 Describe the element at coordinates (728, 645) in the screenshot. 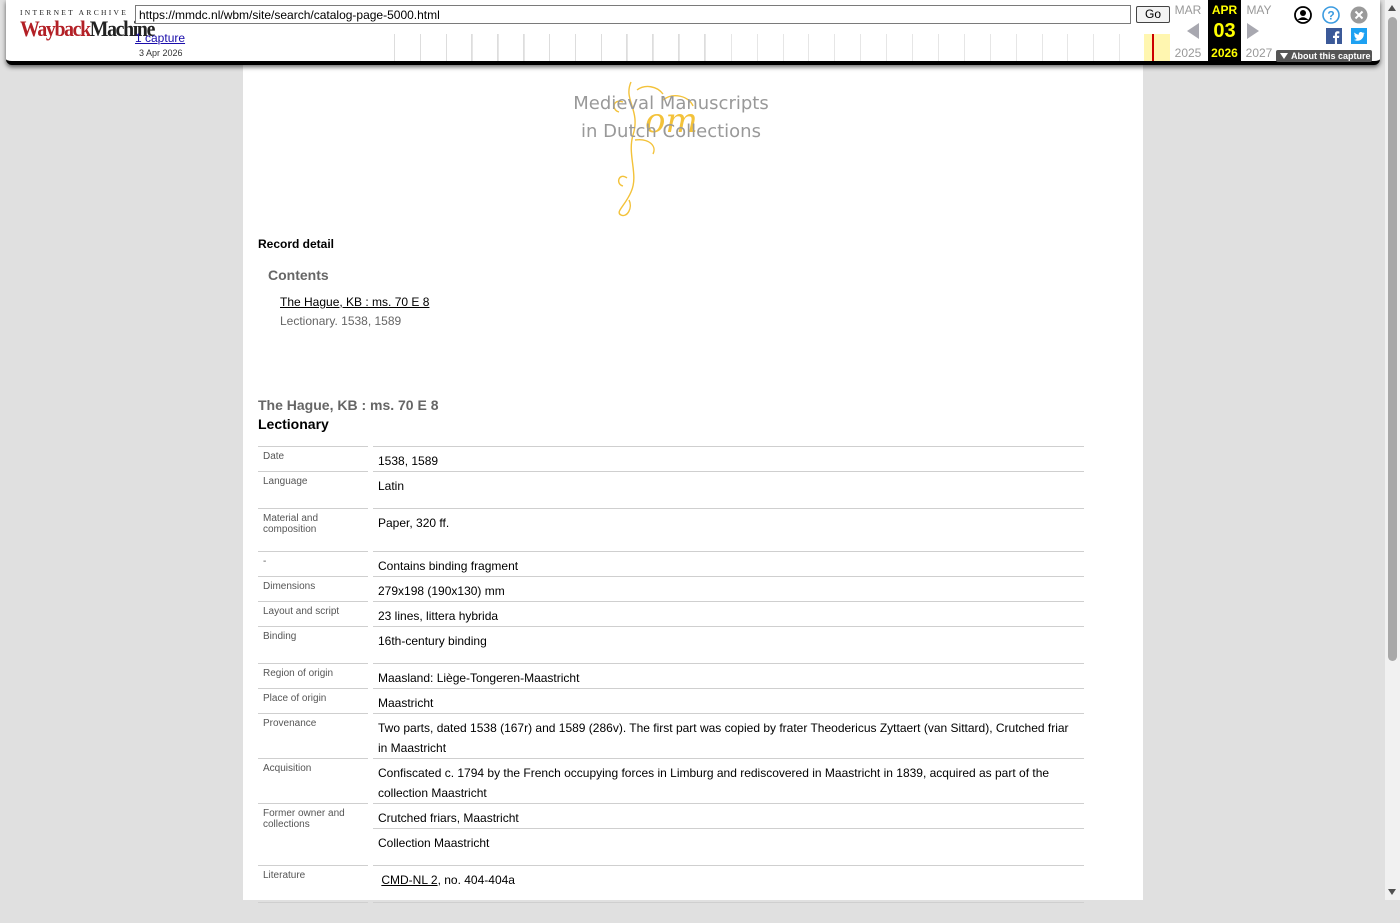

I see `field-value: 16th-century binding` at that location.